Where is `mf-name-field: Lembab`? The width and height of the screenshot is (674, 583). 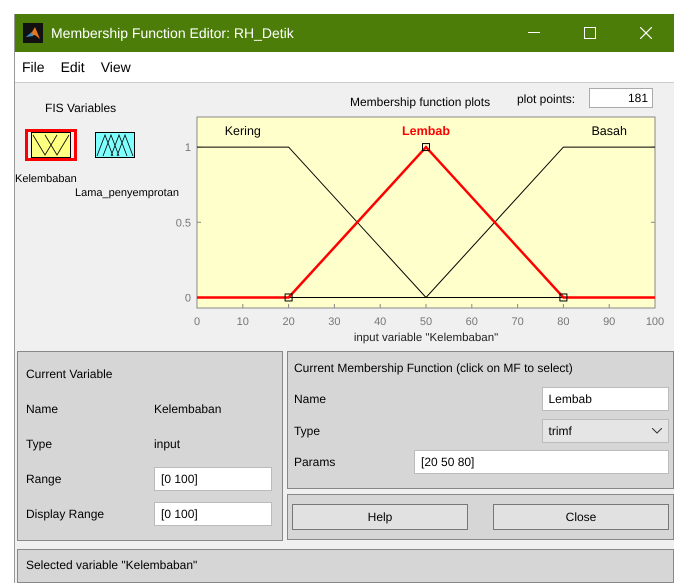 mf-name-field: Lembab is located at coordinates (605, 399).